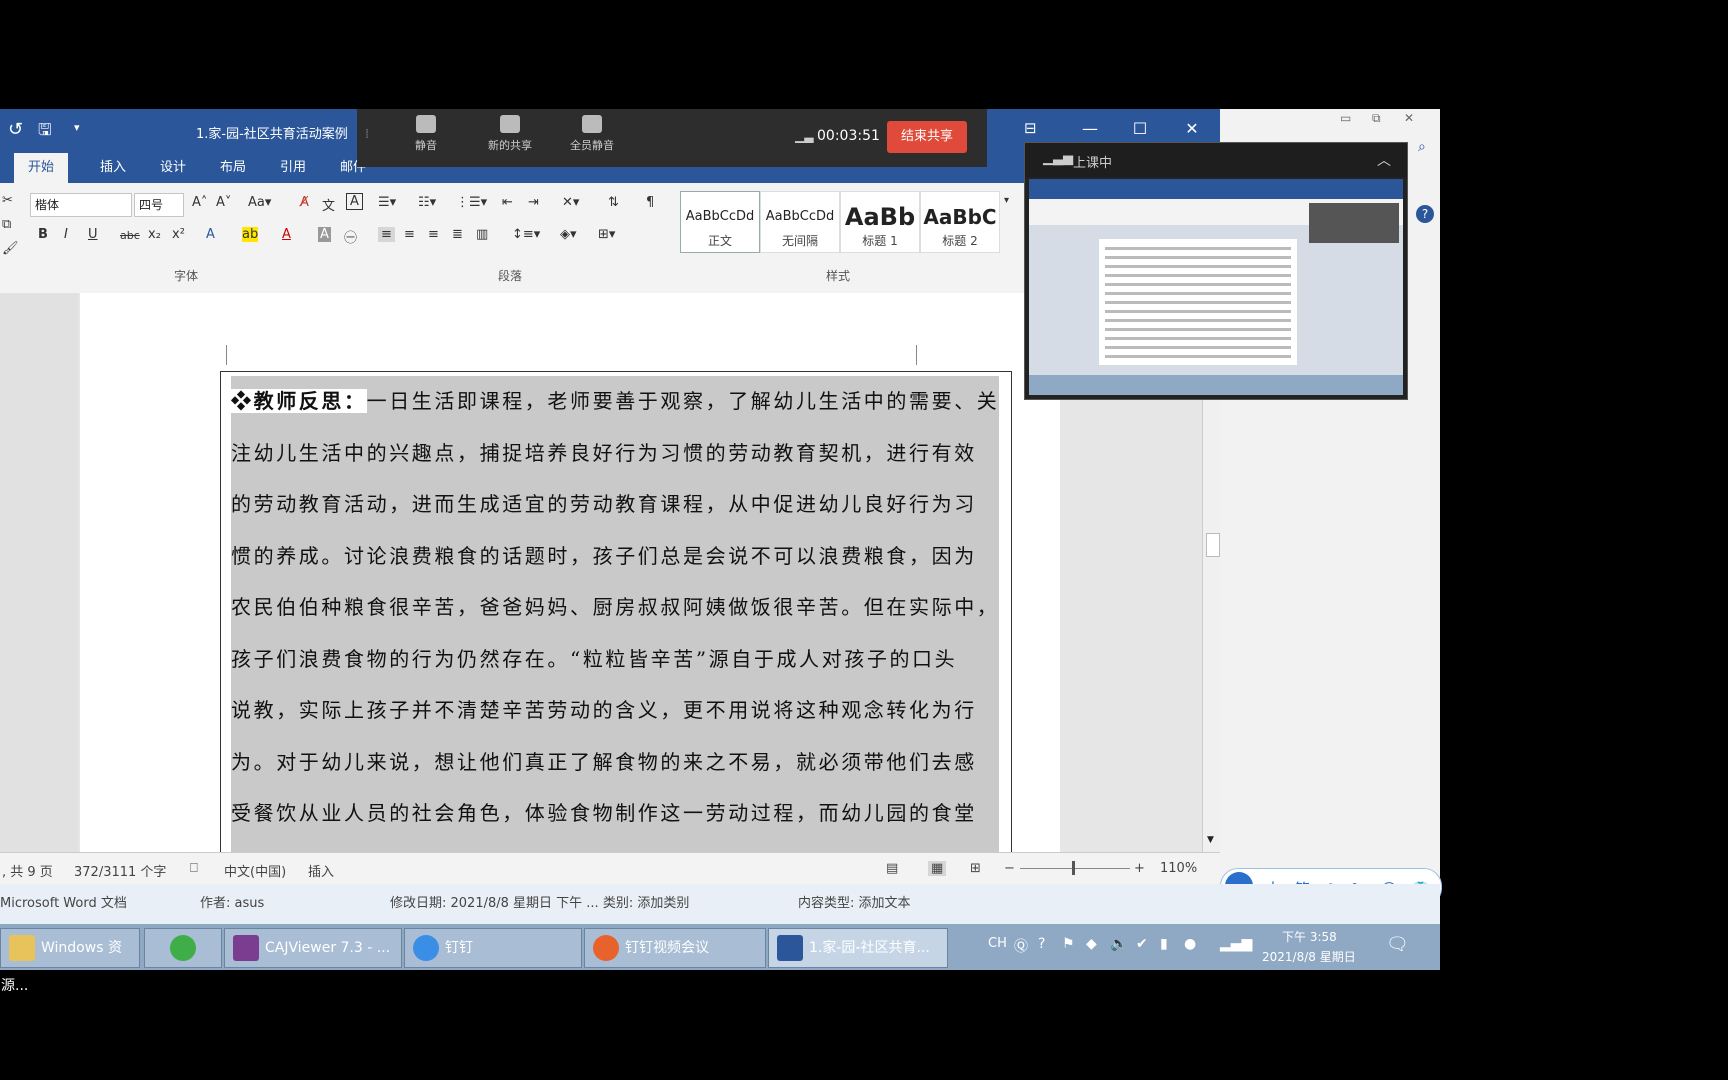  I want to click on font-size-select: 四号, so click(159, 205).